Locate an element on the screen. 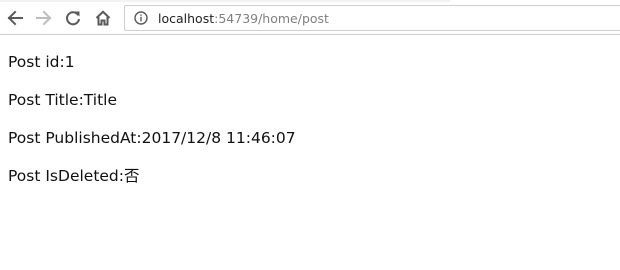  post-is-deleted-line: Post IsDeleted:否 is located at coordinates (74, 176).